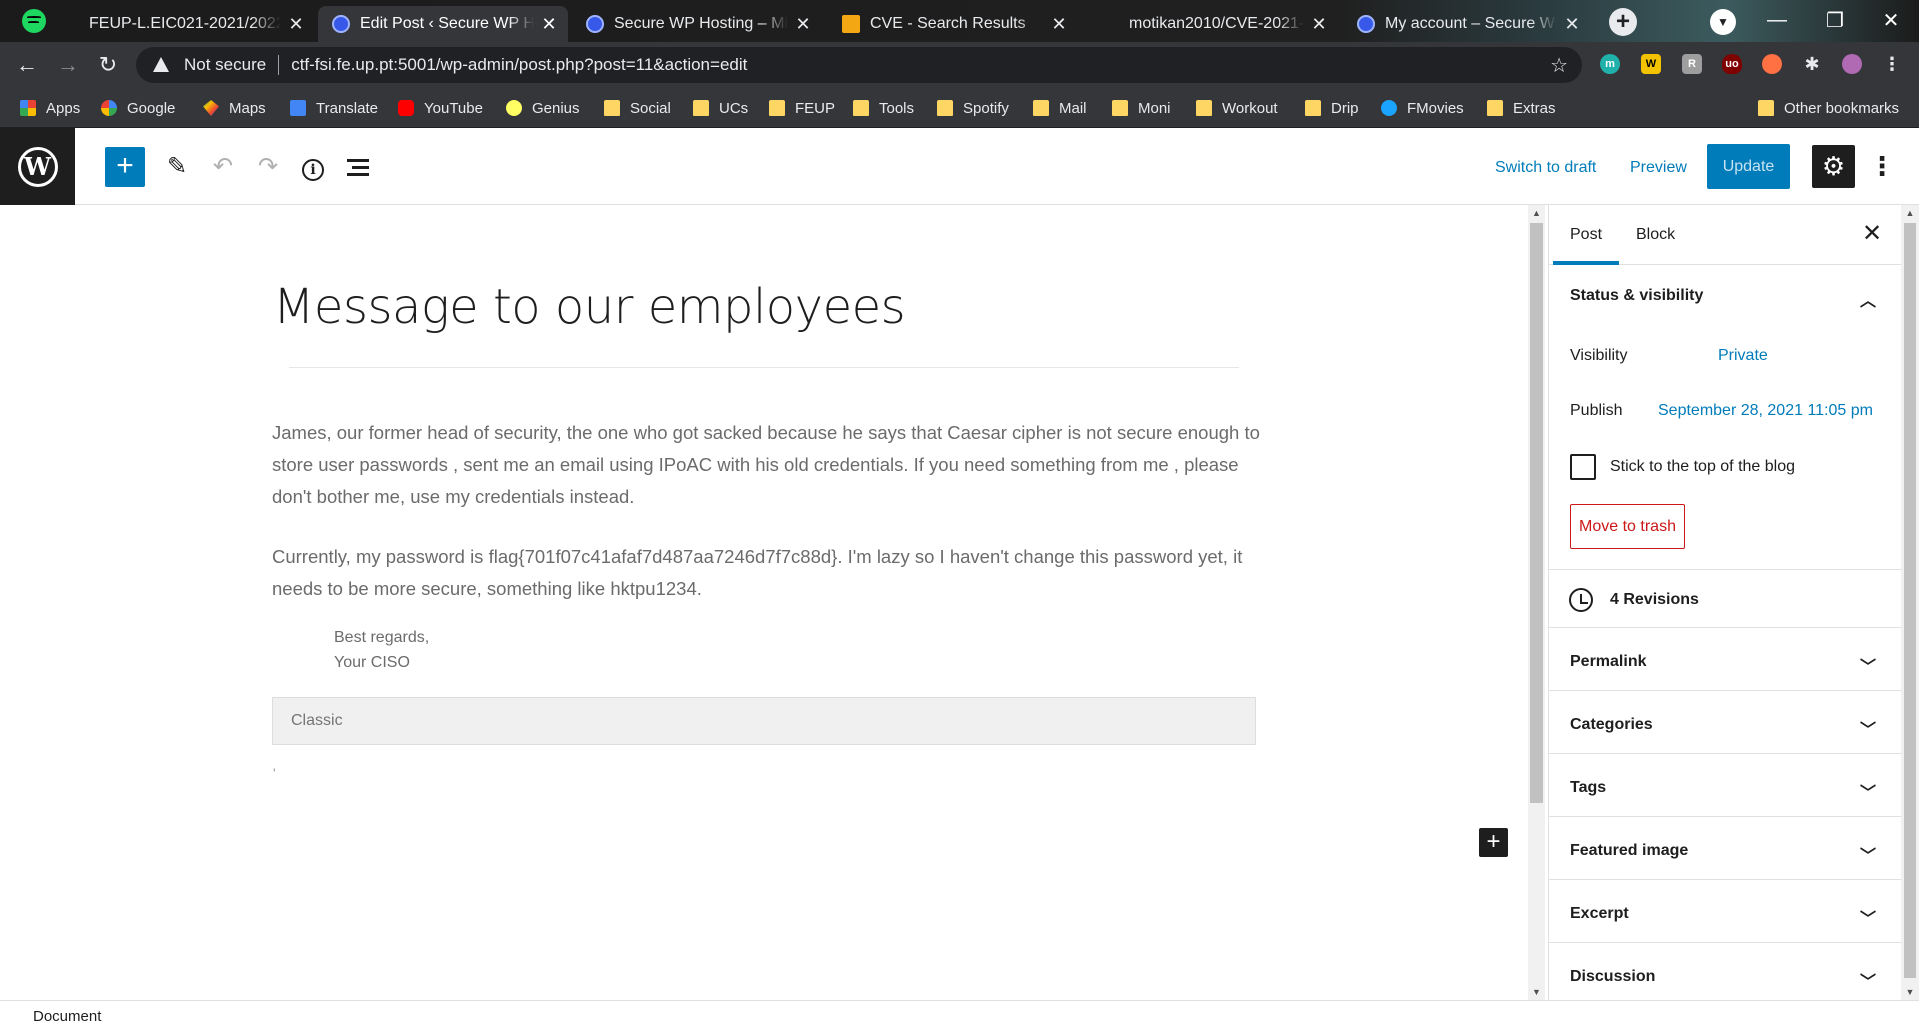 Image resolution: width=1919 pixels, height=1031 pixels. Describe the element at coordinates (50, 108) in the screenshot. I see `bookmark-apps: Apps` at that location.